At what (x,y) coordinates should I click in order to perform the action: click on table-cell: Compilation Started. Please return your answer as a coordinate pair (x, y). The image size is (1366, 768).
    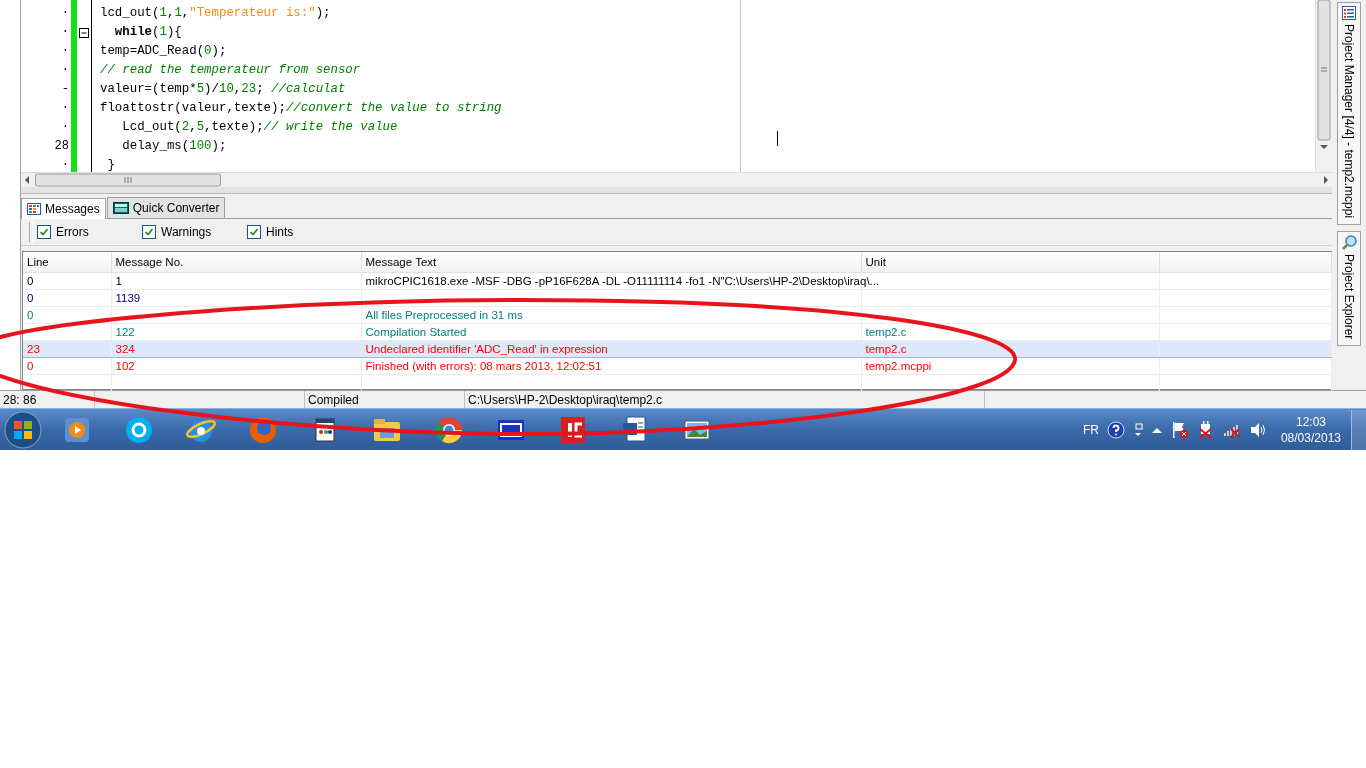
    Looking at the image, I should click on (416, 332).